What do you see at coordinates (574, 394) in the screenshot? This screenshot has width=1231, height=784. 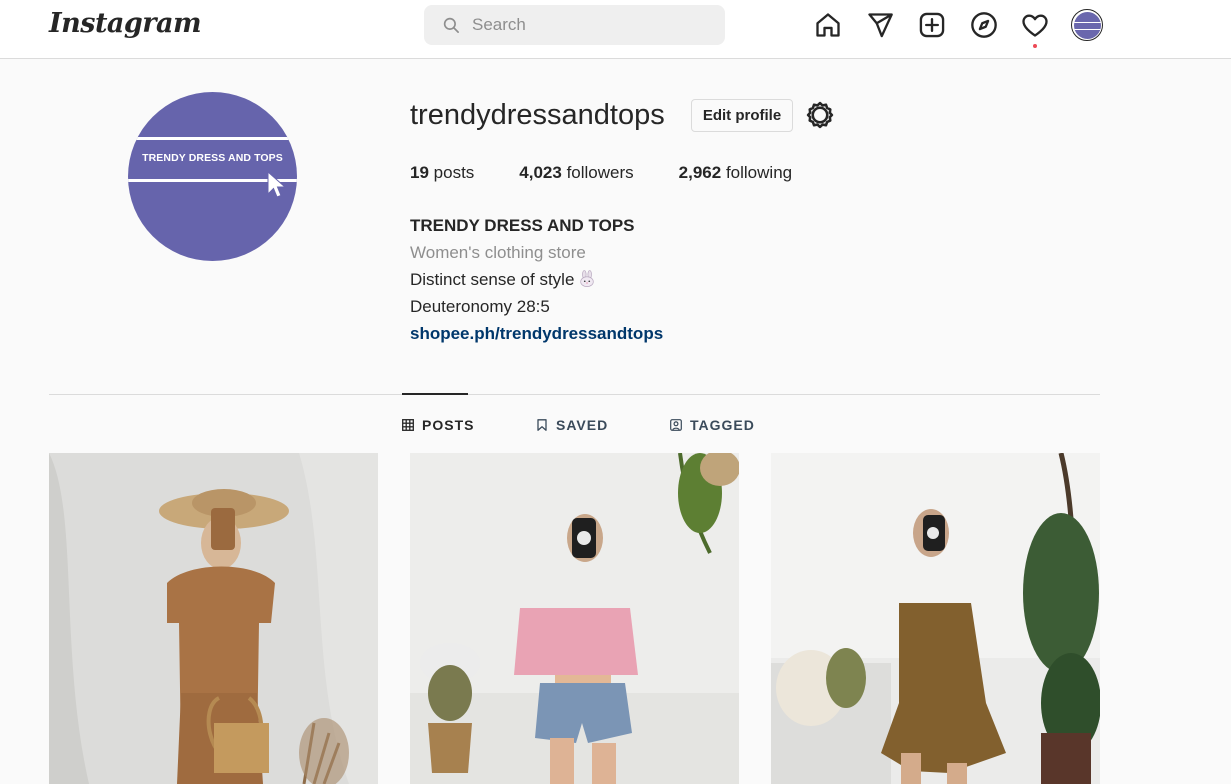 I see `tabs-divider` at bounding box center [574, 394].